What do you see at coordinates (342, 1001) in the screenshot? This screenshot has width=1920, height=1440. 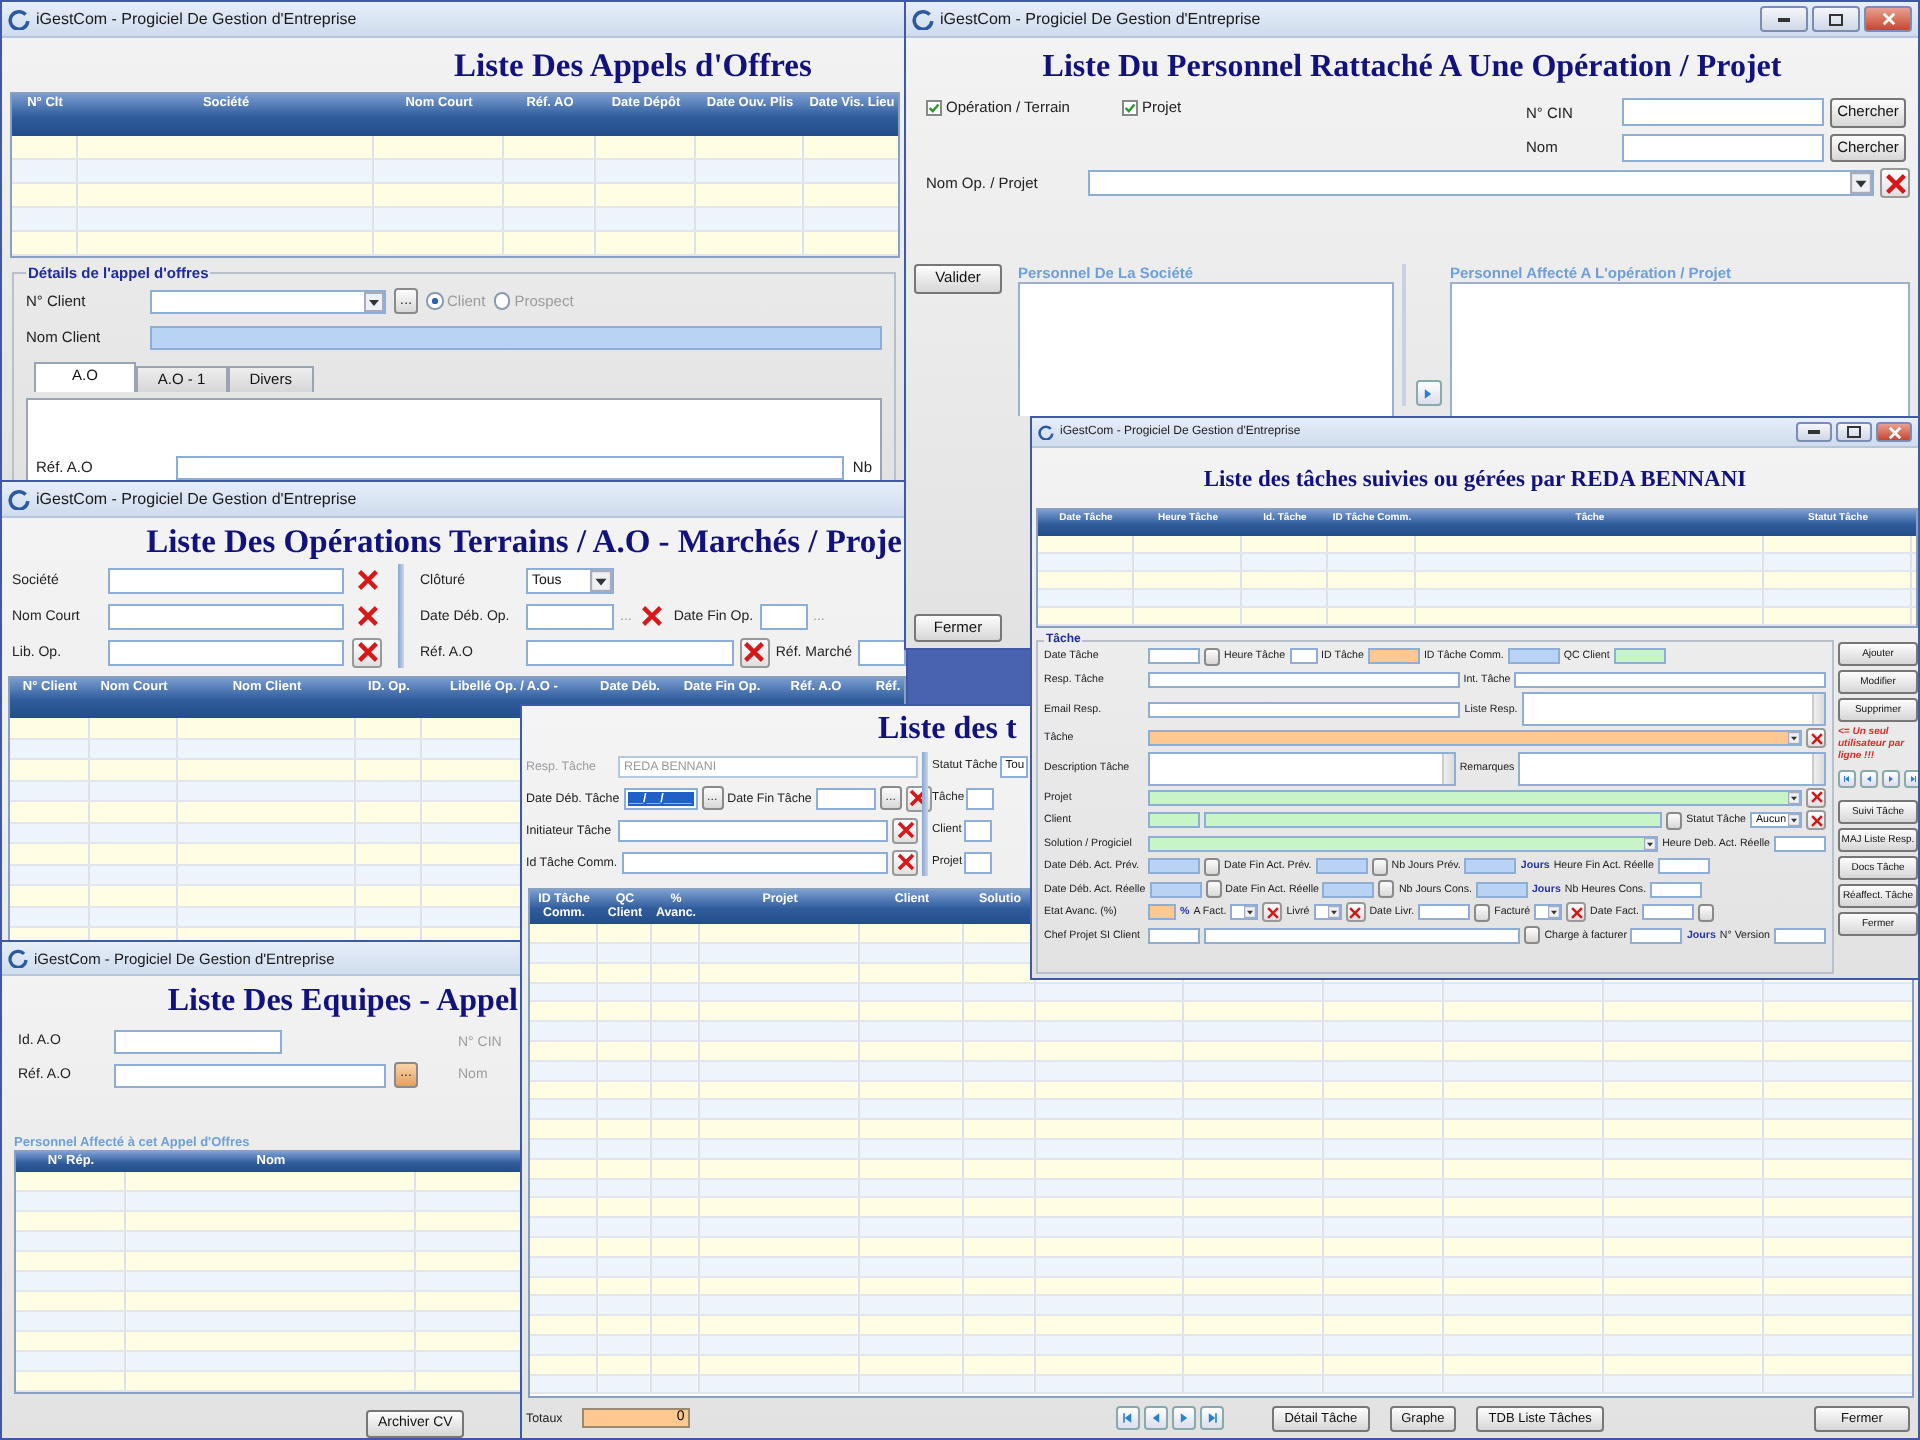 I see `window-heading: Liste Des Equipes - Appel` at bounding box center [342, 1001].